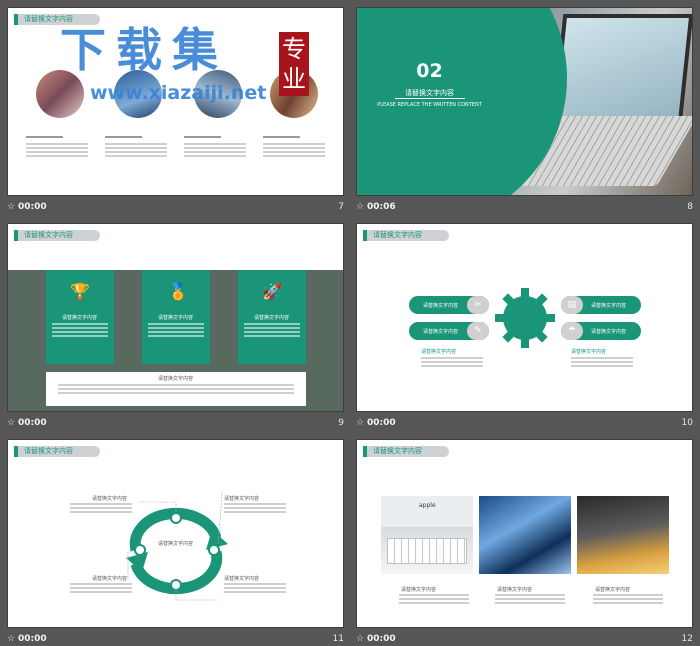 The height and width of the screenshot is (646, 700). I want to click on slide-thumbnail-7: 请替换文字内容 下载集 专业 www.xiazaiji.net, so click(175, 101).